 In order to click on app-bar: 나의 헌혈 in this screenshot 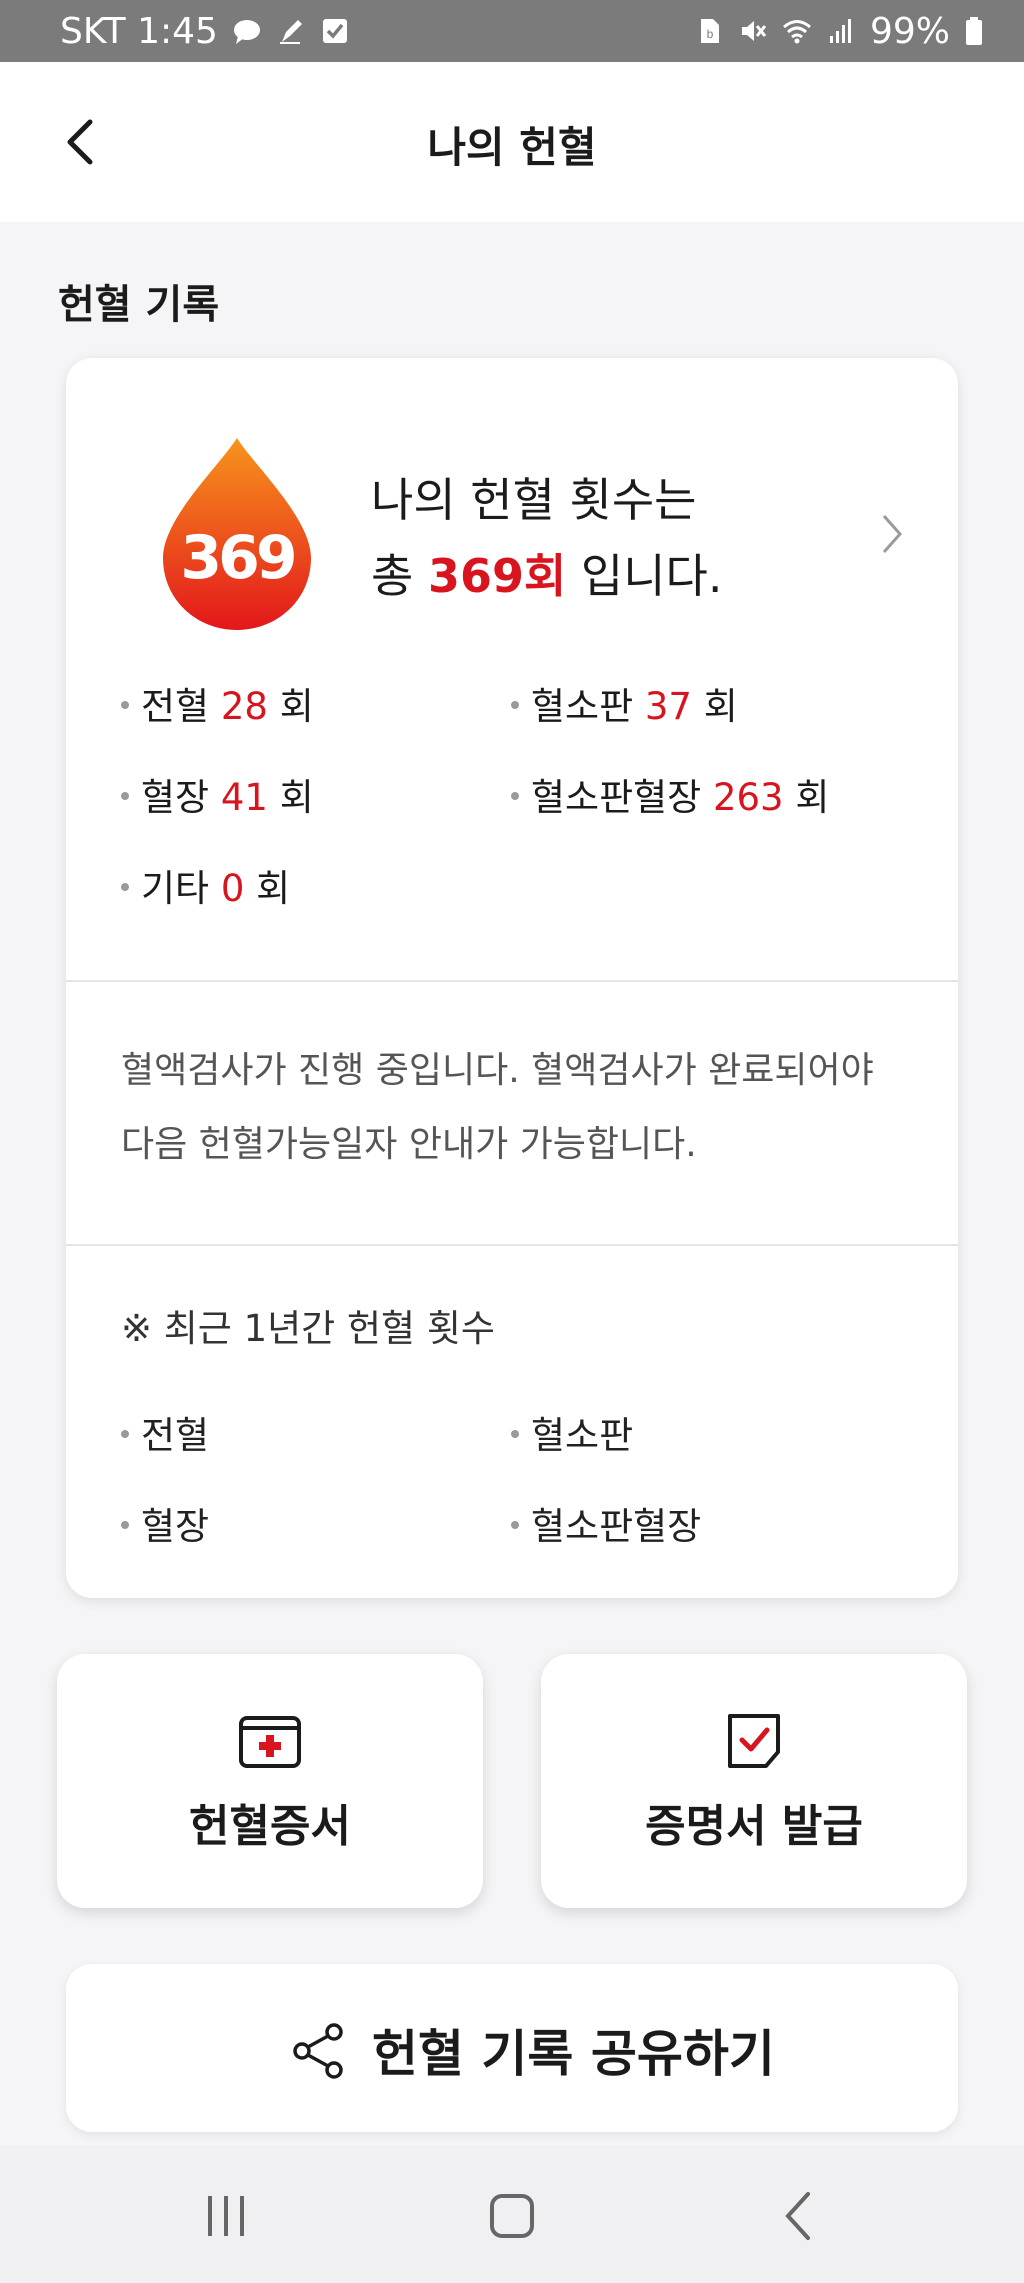, I will do `click(512, 142)`.